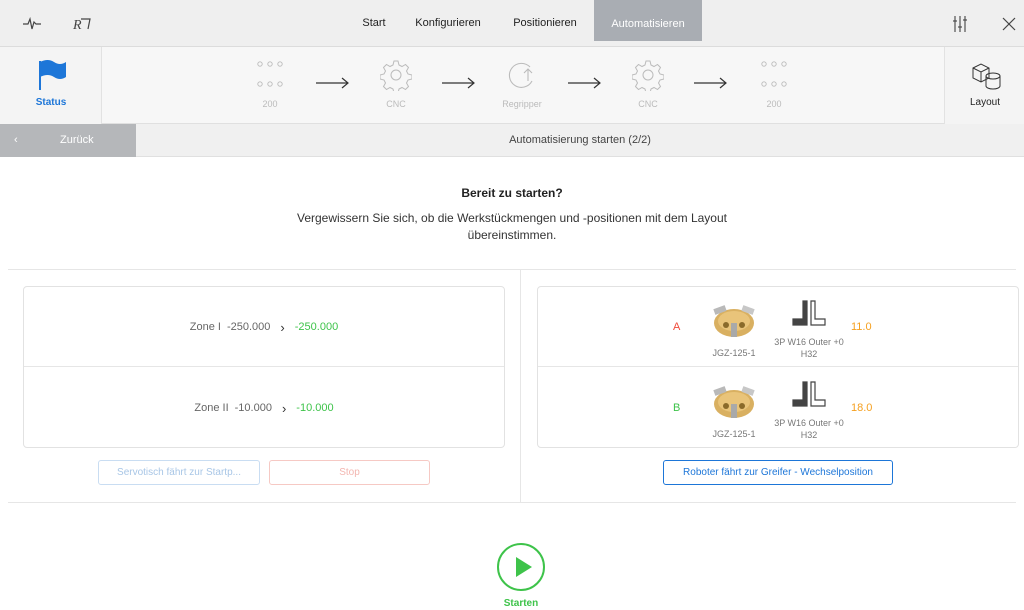  Describe the element at coordinates (51, 102) in the screenshot. I see `status-label: Status` at that location.